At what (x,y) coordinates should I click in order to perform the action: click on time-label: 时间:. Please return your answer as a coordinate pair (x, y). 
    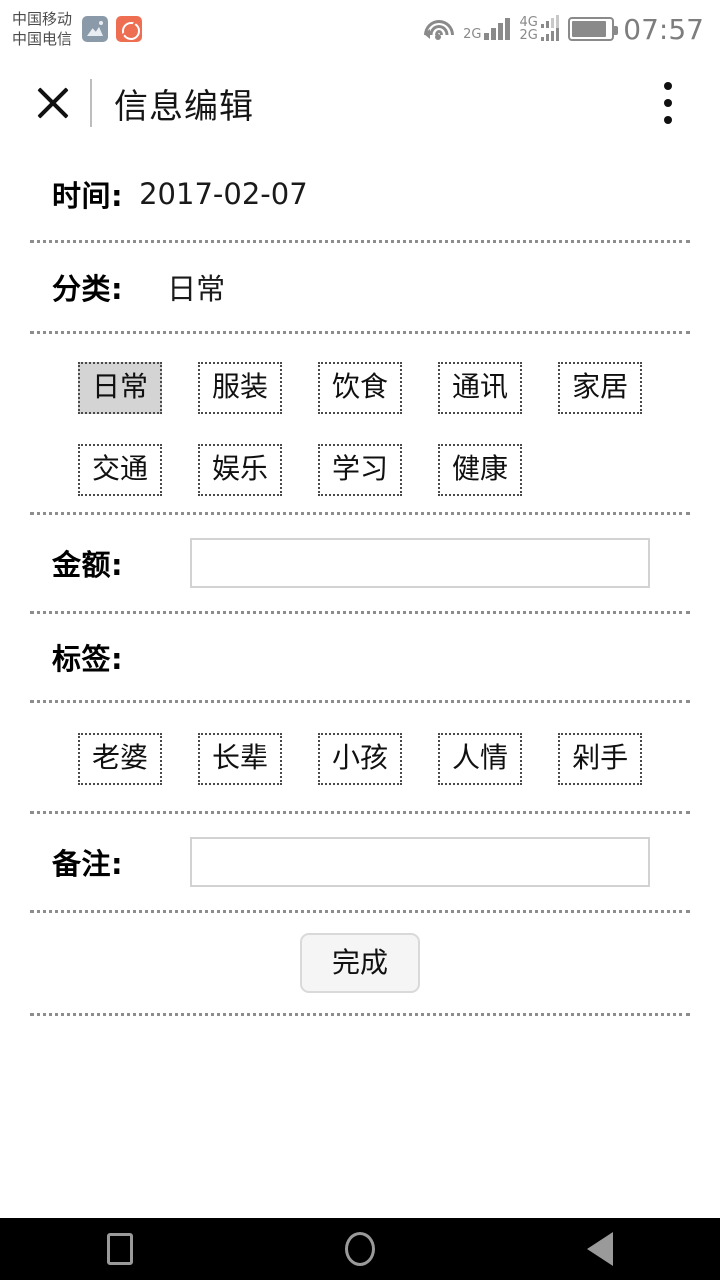
    Looking at the image, I should click on (88, 196).